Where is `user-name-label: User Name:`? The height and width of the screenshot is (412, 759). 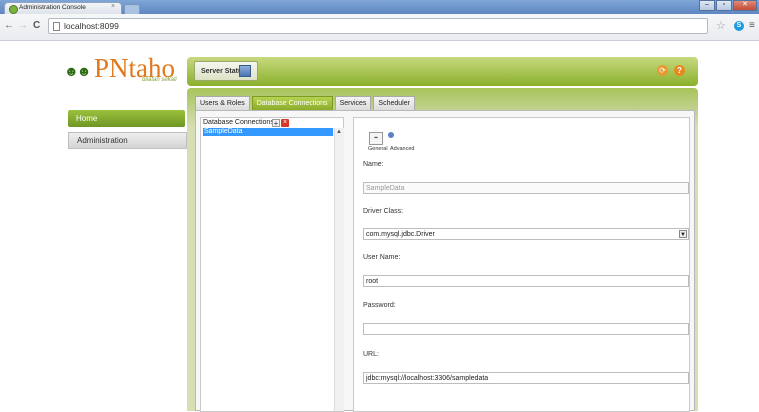
user-name-label: User Name: is located at coordinates (382, 257).